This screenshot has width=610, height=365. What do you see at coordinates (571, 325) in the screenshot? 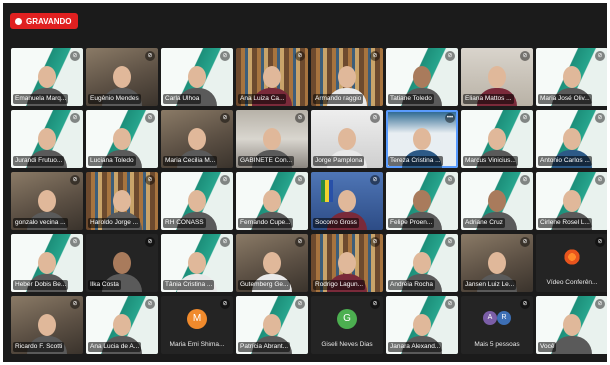
I see `participant-tile: Você ⊘` at bounding box center [571, 325].